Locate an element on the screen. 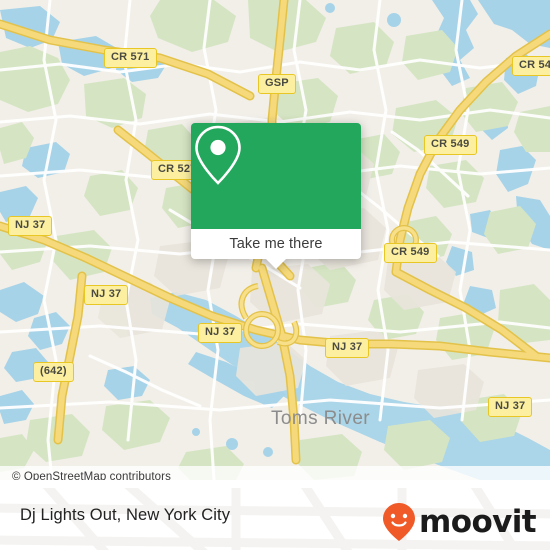 This screenshot has width=550, height=550. popup-pointer-tail is located at coordinates (276, 263).